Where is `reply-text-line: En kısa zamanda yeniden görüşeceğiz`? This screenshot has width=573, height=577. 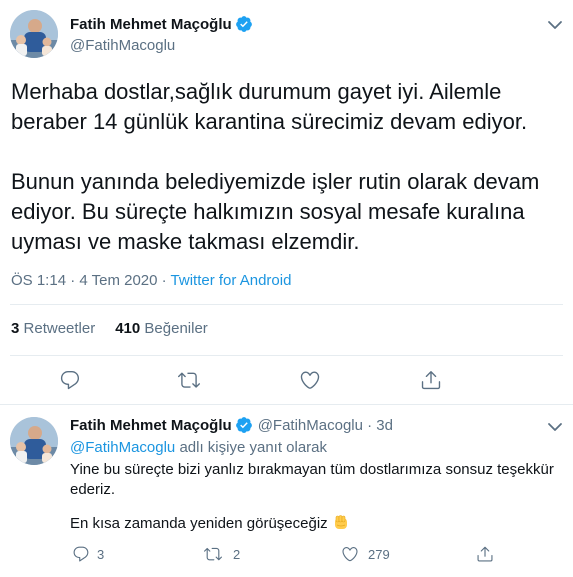
reply-text-line: En kısa zamanda yeniden görüşeceğiz is located at coordinates (199, 523).